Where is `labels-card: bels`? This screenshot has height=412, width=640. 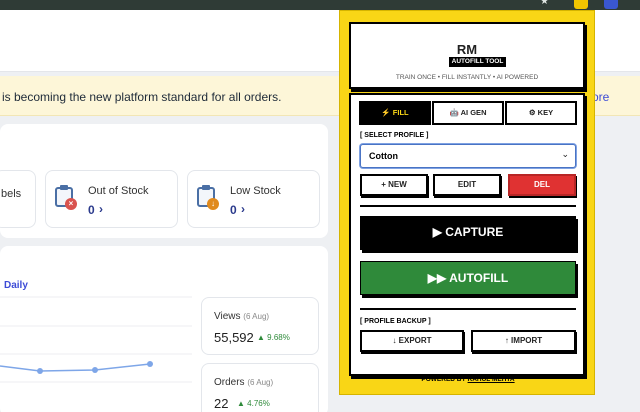 labels-card: bels is located at coordinates (18, 199).